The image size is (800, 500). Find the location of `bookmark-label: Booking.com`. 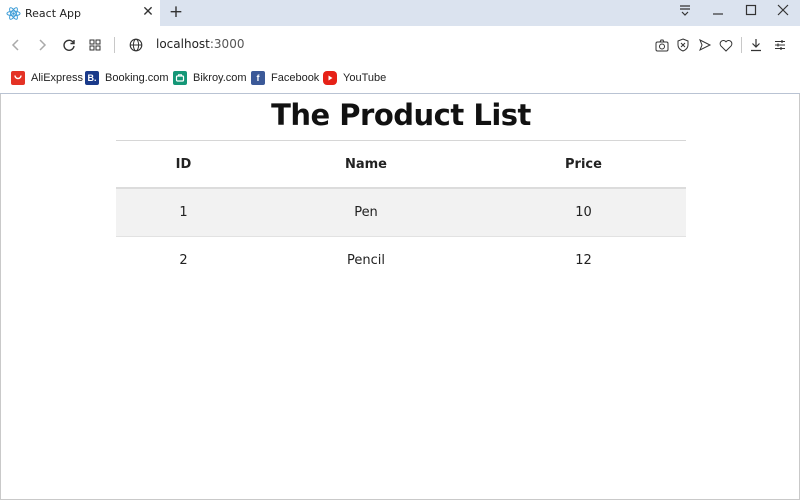

bookmark-label: Booking.com is located at coordinates (137, 78).